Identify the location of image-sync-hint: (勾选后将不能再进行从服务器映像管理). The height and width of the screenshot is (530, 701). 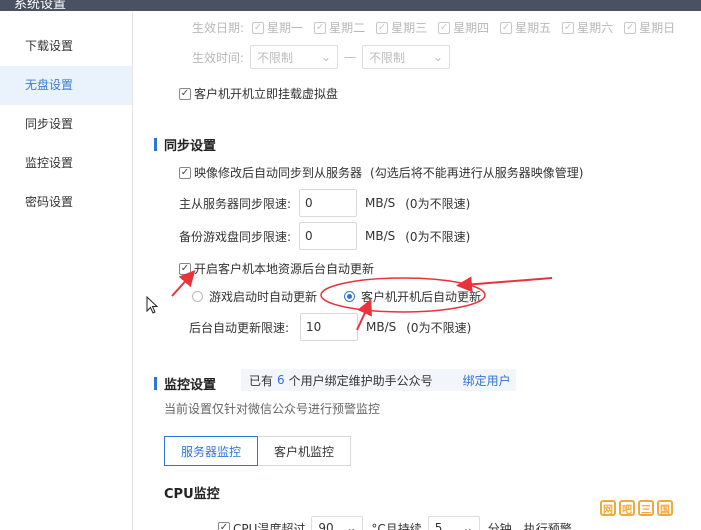
(477, 173).